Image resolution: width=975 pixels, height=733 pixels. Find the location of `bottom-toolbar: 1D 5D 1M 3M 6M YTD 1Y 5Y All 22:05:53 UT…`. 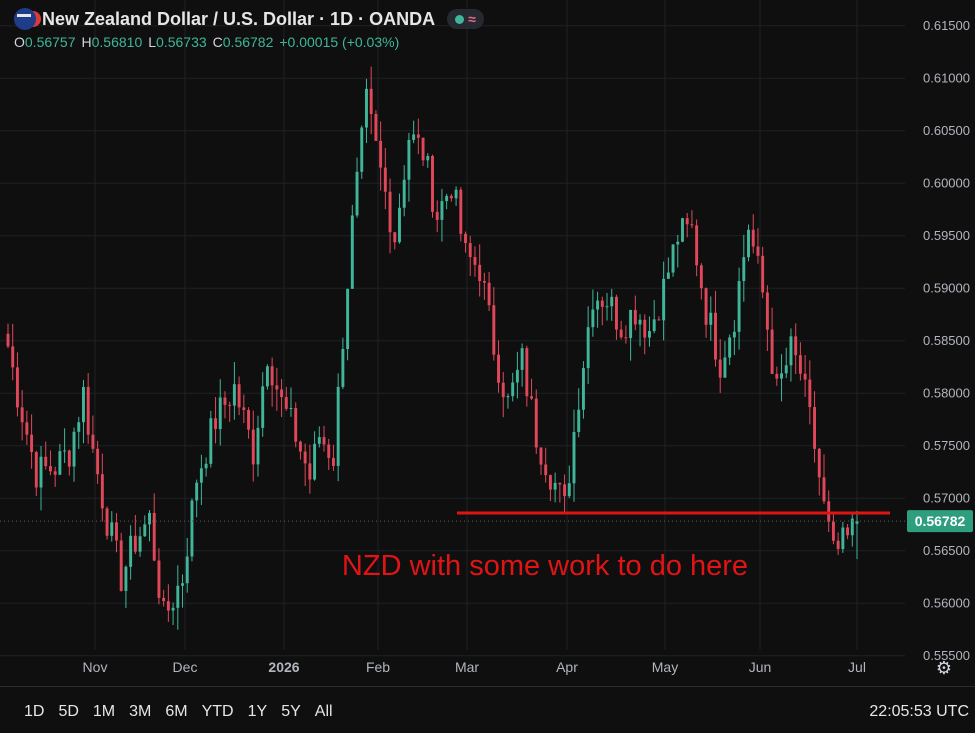

bottom-toolbar: 1D 5D 1M 3M 6M YTD 1Y 5Y All 22:05:53 UT… is located at coordinates (487, 709).